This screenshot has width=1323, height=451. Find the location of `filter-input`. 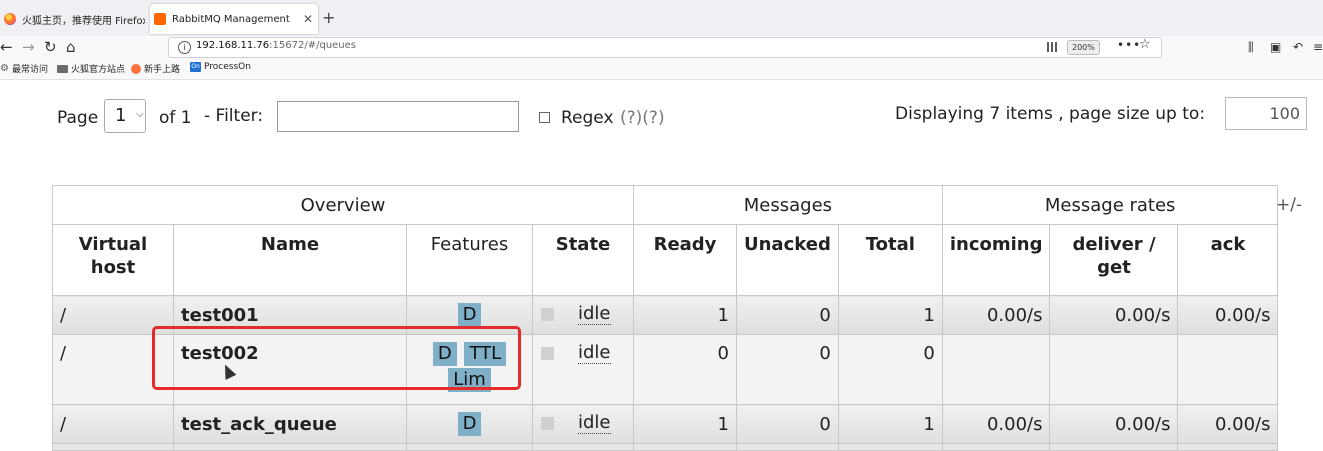

filter-input is located at coordinates (398, 116).